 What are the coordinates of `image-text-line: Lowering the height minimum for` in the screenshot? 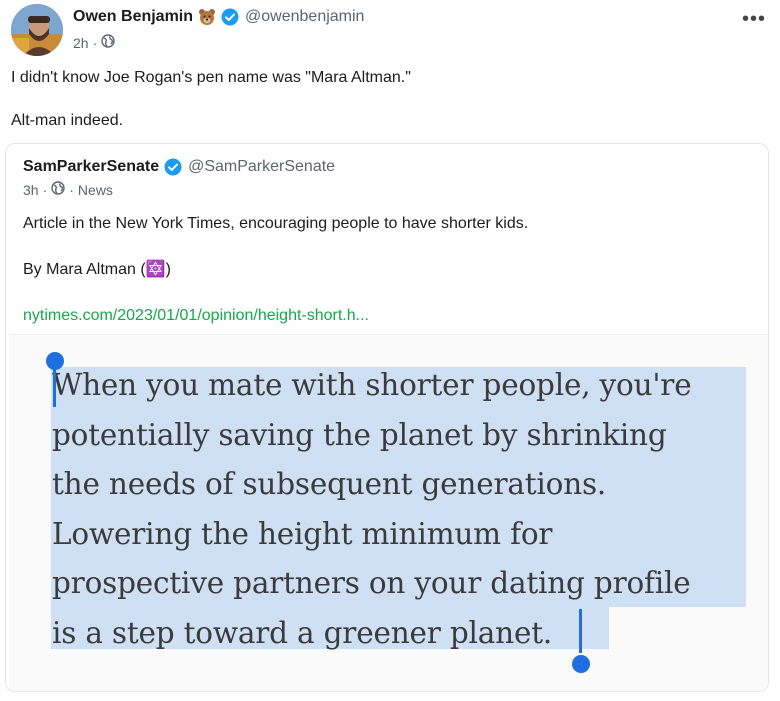 It's located at (302, 533).